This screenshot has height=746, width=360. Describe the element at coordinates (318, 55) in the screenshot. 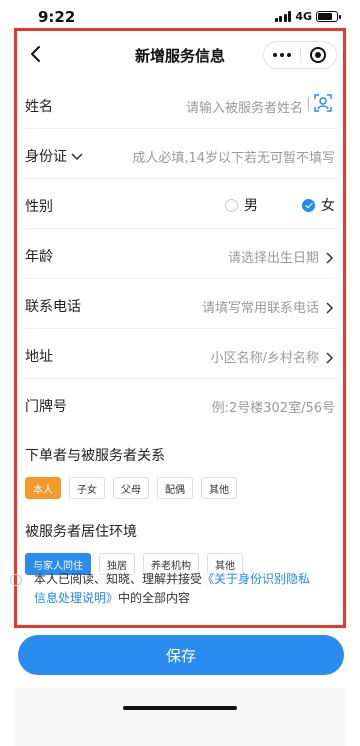

I see `close-mini-icon` at that location.